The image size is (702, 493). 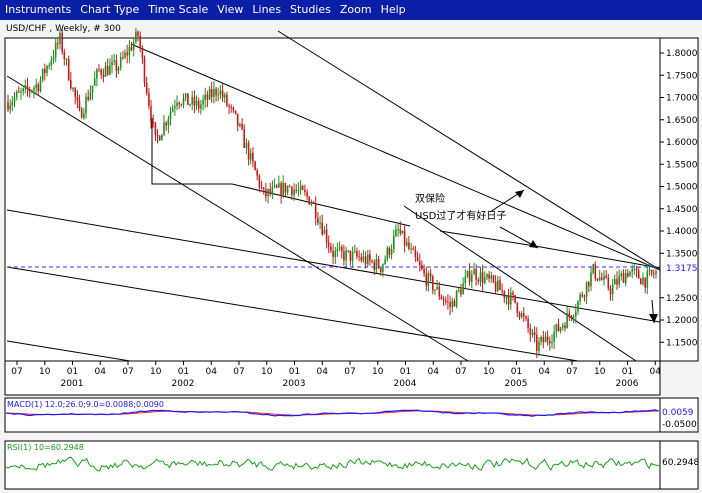 I want to click on menu-item-chart-type: Chart Type, so click(x=109, y=10).